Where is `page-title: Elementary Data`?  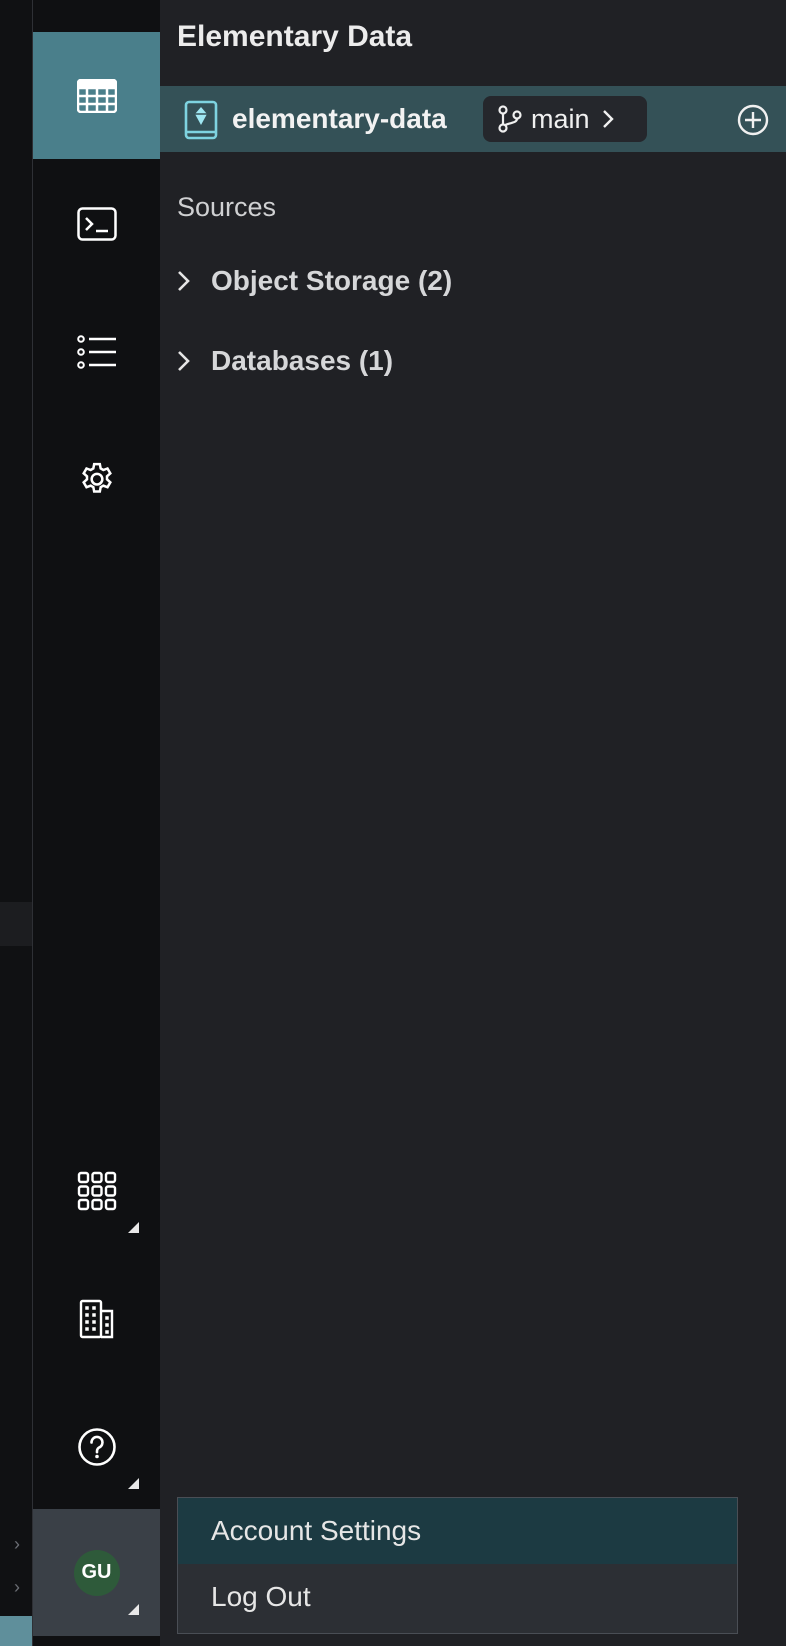
page-title: Elementary Data is located at coordinates (295, 36).